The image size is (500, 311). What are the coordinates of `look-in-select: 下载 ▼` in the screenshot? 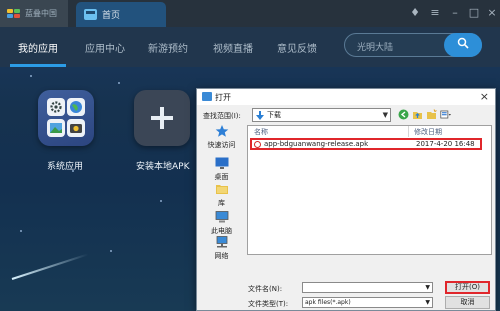 It's located at (321, 115).